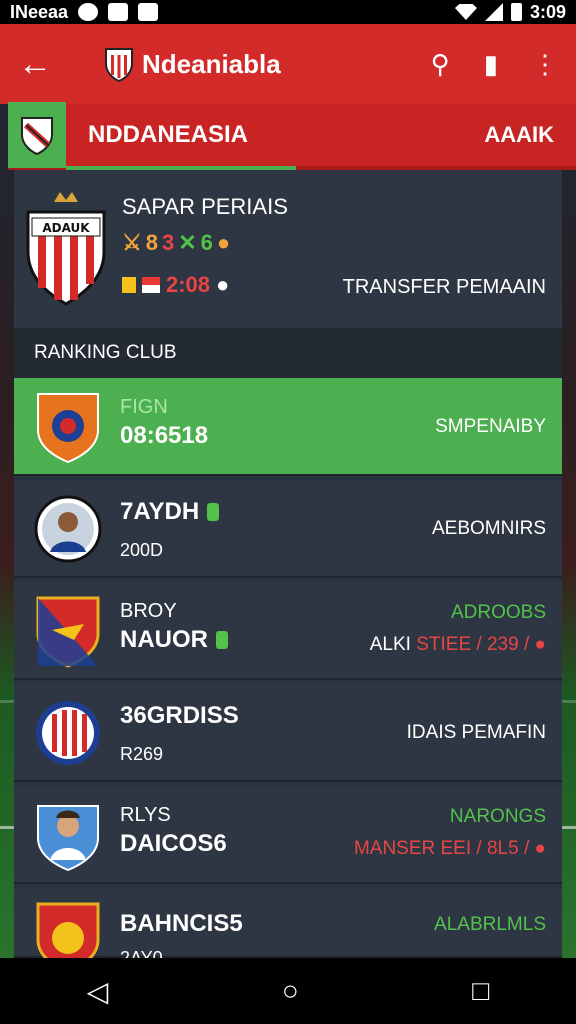  What do you see at coordinates (288, 529) in the screenshot?
I see `ranking-row: 7AYDH 200D AEBOMNIRS` at bounding box center [288, 529].